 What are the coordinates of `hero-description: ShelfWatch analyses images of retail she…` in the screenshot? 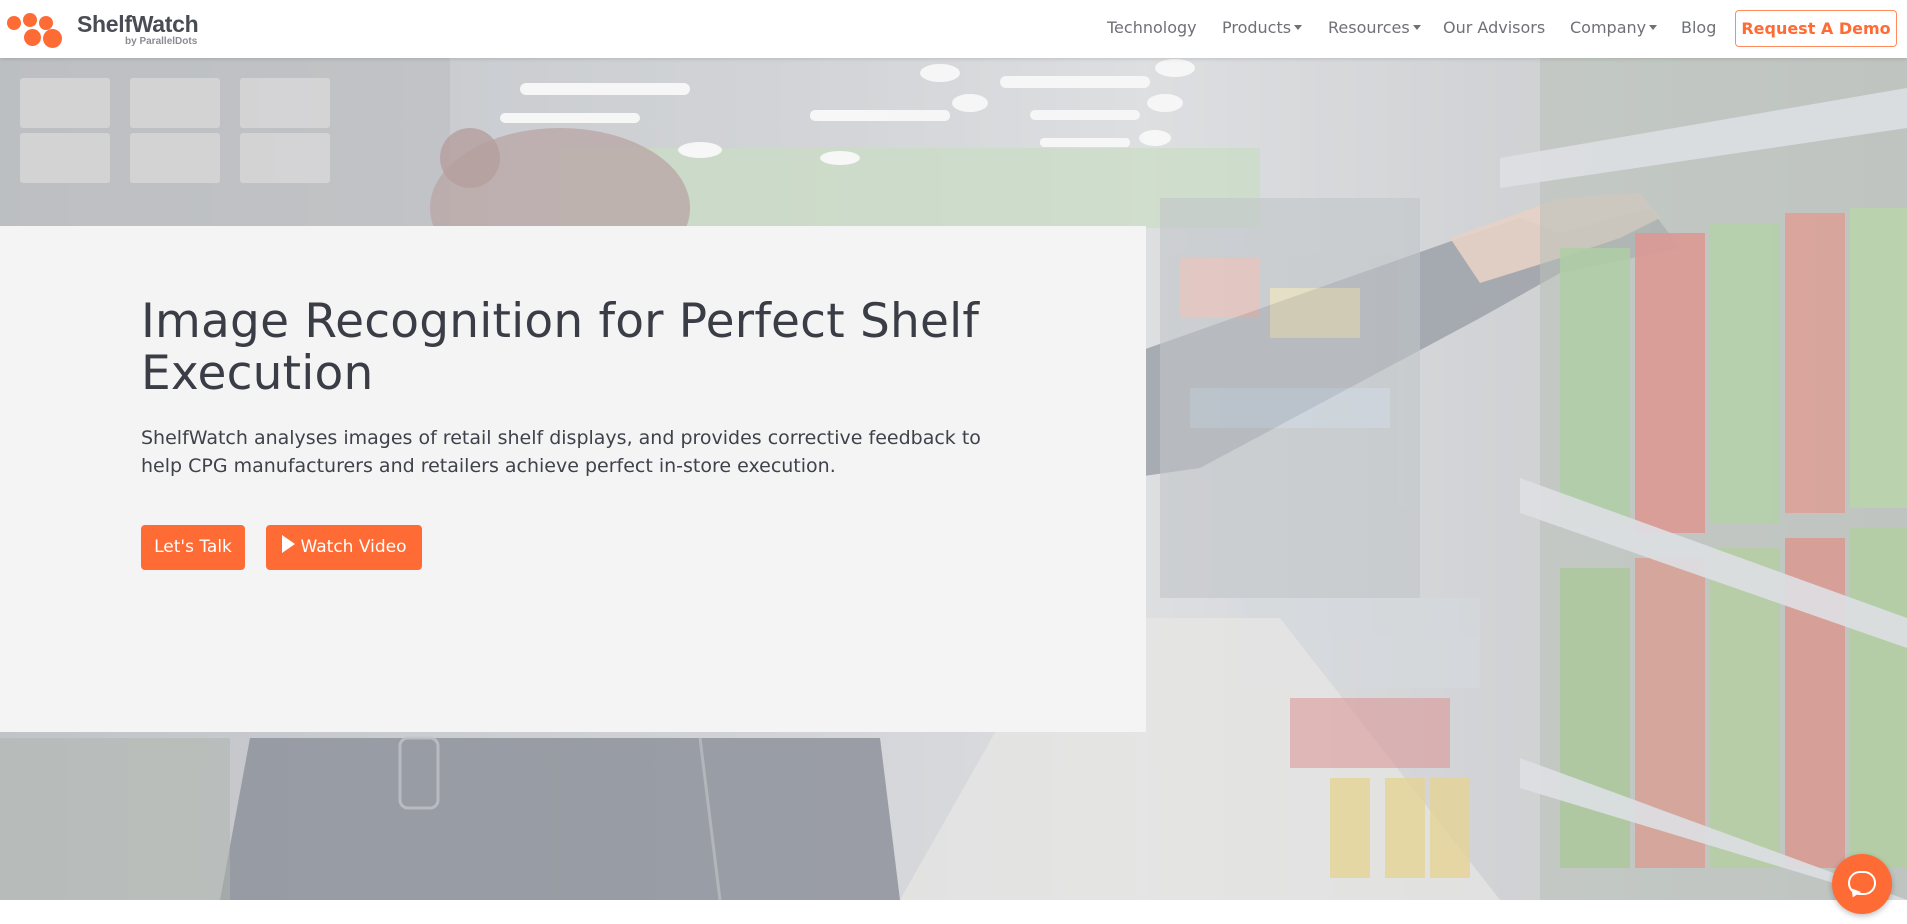 It's located at (561, 452).